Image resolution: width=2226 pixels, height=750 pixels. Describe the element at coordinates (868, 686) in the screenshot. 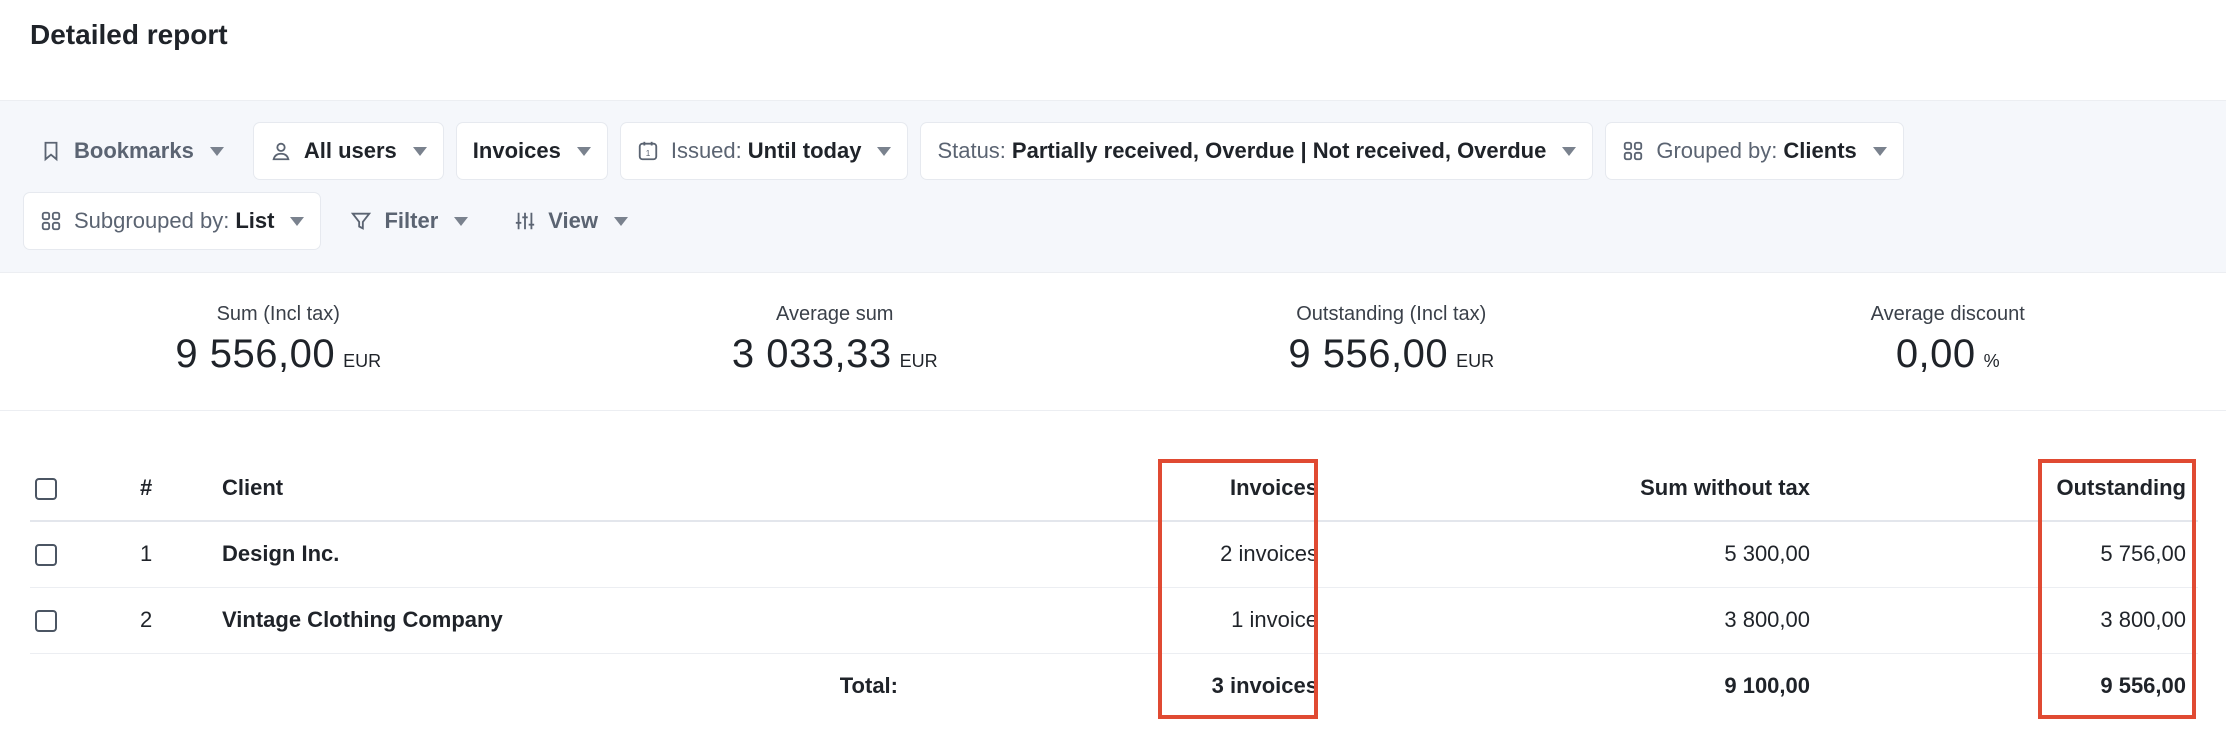

I see `total-label: Total:` at that location.